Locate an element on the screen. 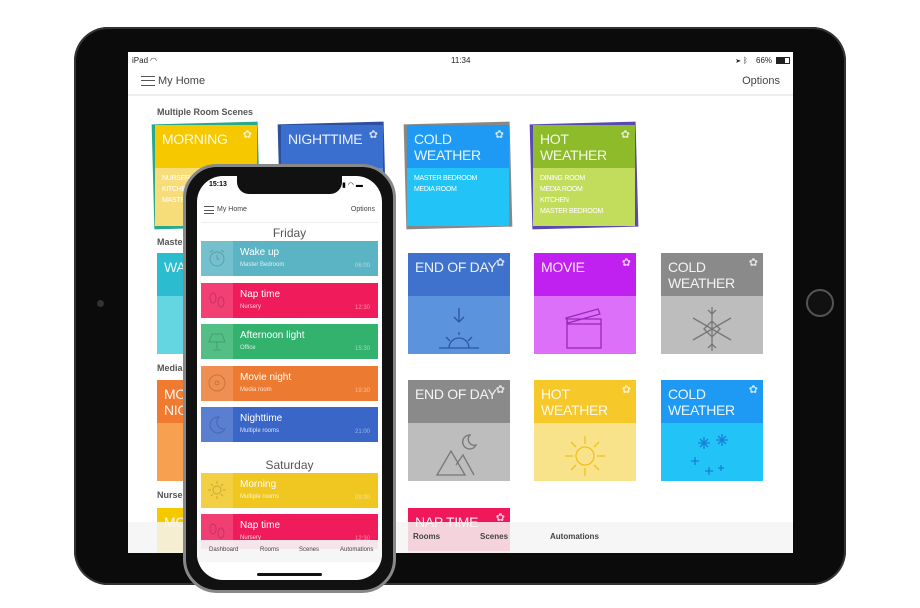 The width and height of the screenshot is (920, 608). item-name: Nighttime is located at coordinates (261, 418).